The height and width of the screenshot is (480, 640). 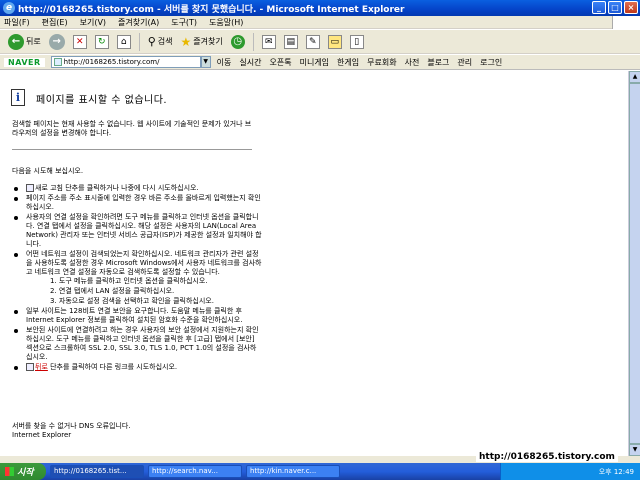 I want to click on edit-icon: ✎, so click(x=312, y=41).